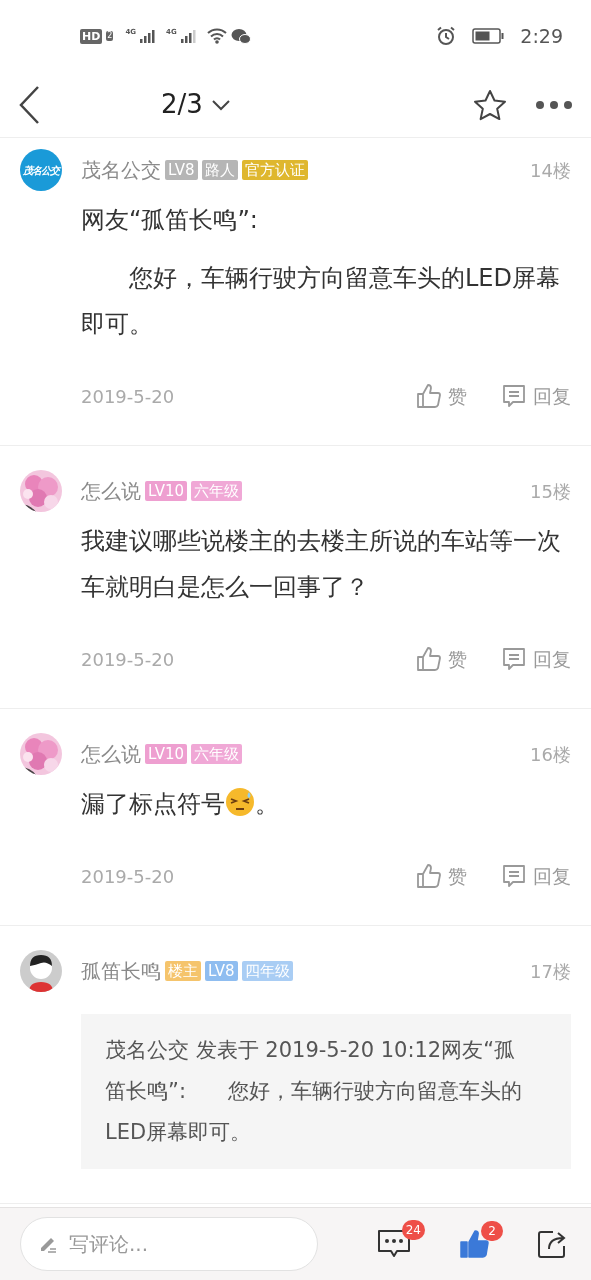 This screenshot has height=1280, width=591. What do you see at coordinates (550, 491) in the screenshot?
I see `floor-number: 15楼` at bounding box center [550, 491].